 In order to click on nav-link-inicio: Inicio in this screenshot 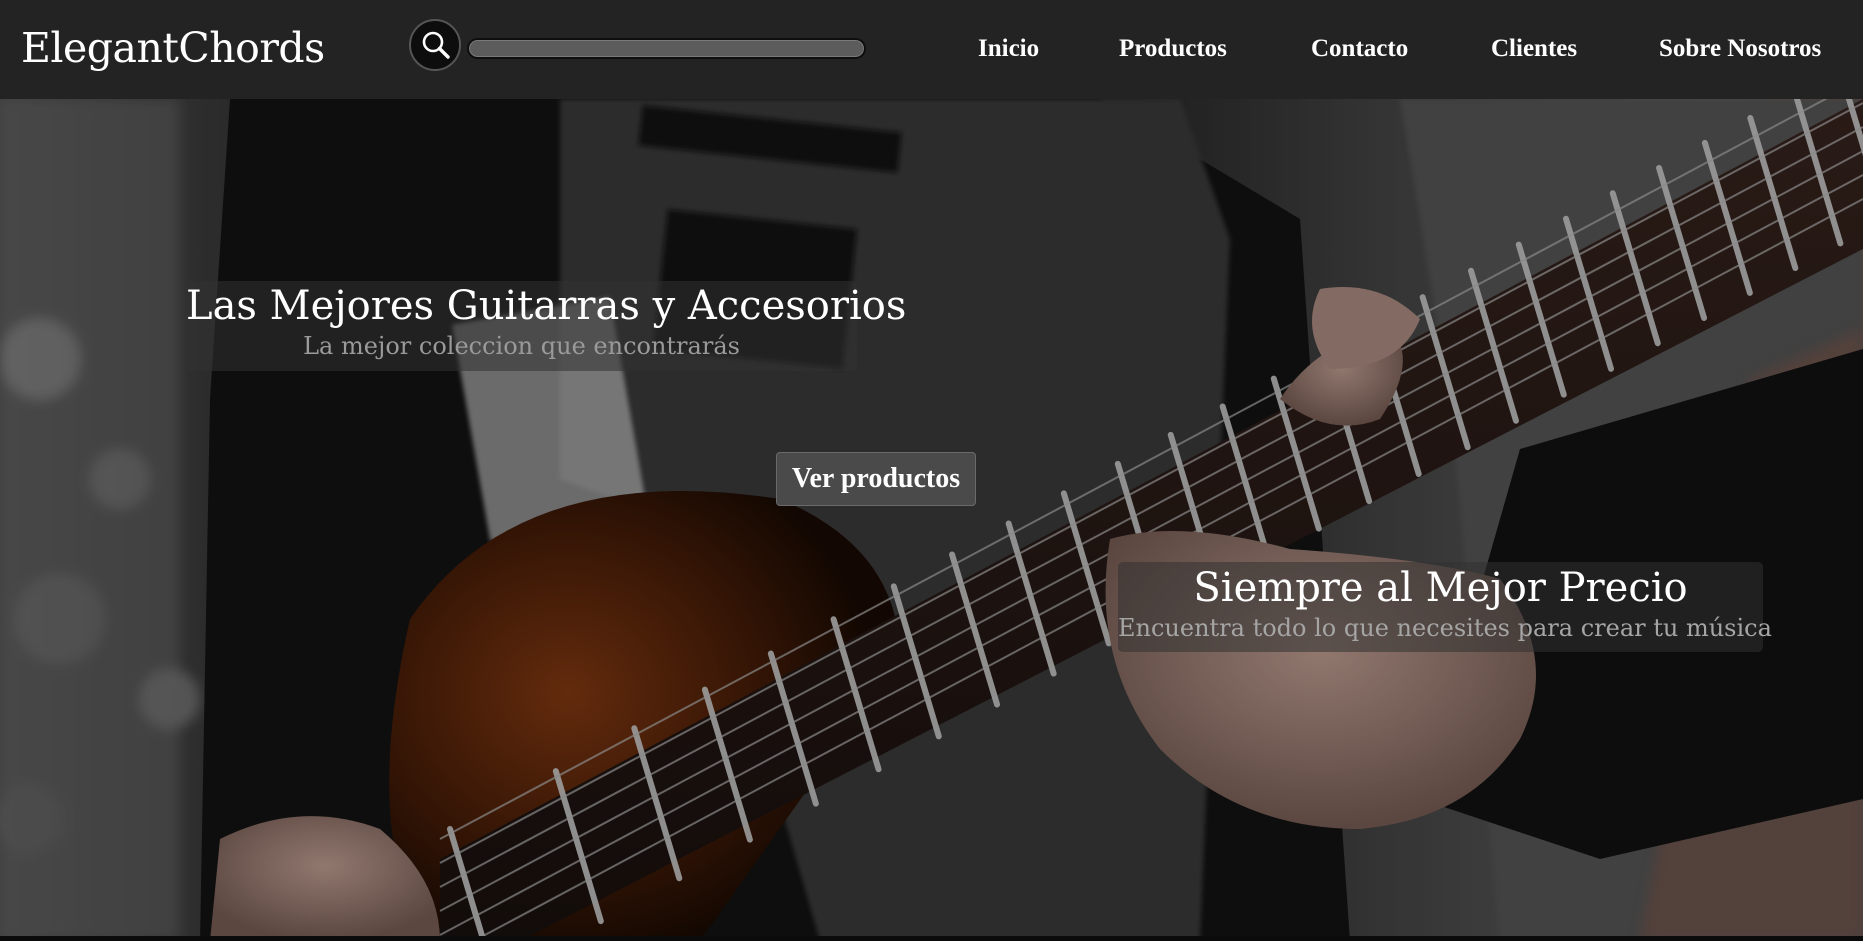, I will do `click(1008, 49)`.